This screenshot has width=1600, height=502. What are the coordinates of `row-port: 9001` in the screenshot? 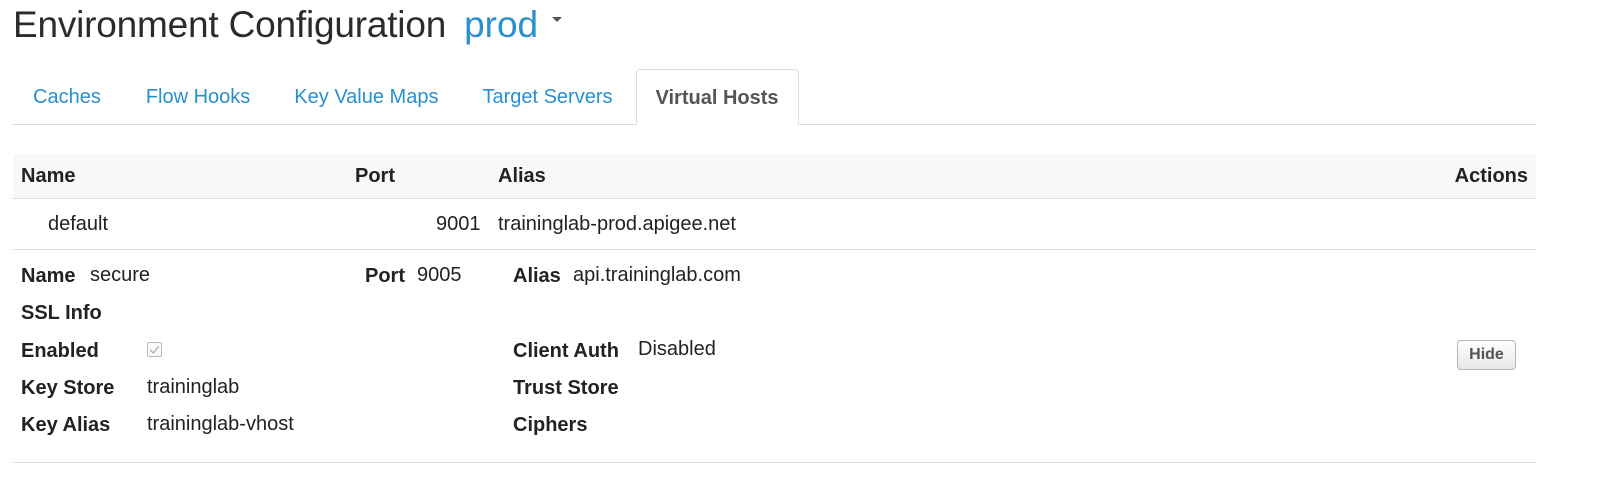 It's located at (458, 224).